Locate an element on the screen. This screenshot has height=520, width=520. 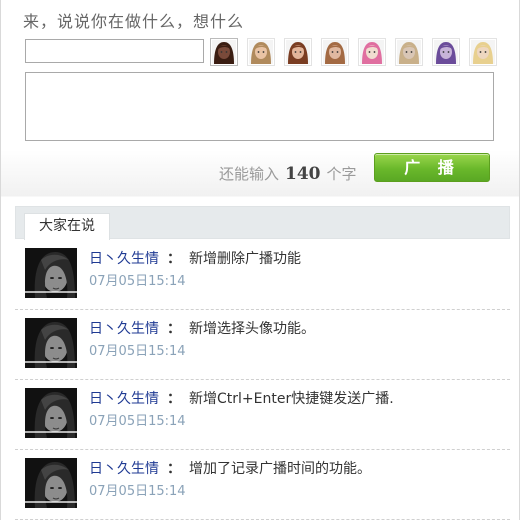
feed-line: 日丶久生情 ： 增加了记录广播时间的功能。 is located at coordinates (230, 468).